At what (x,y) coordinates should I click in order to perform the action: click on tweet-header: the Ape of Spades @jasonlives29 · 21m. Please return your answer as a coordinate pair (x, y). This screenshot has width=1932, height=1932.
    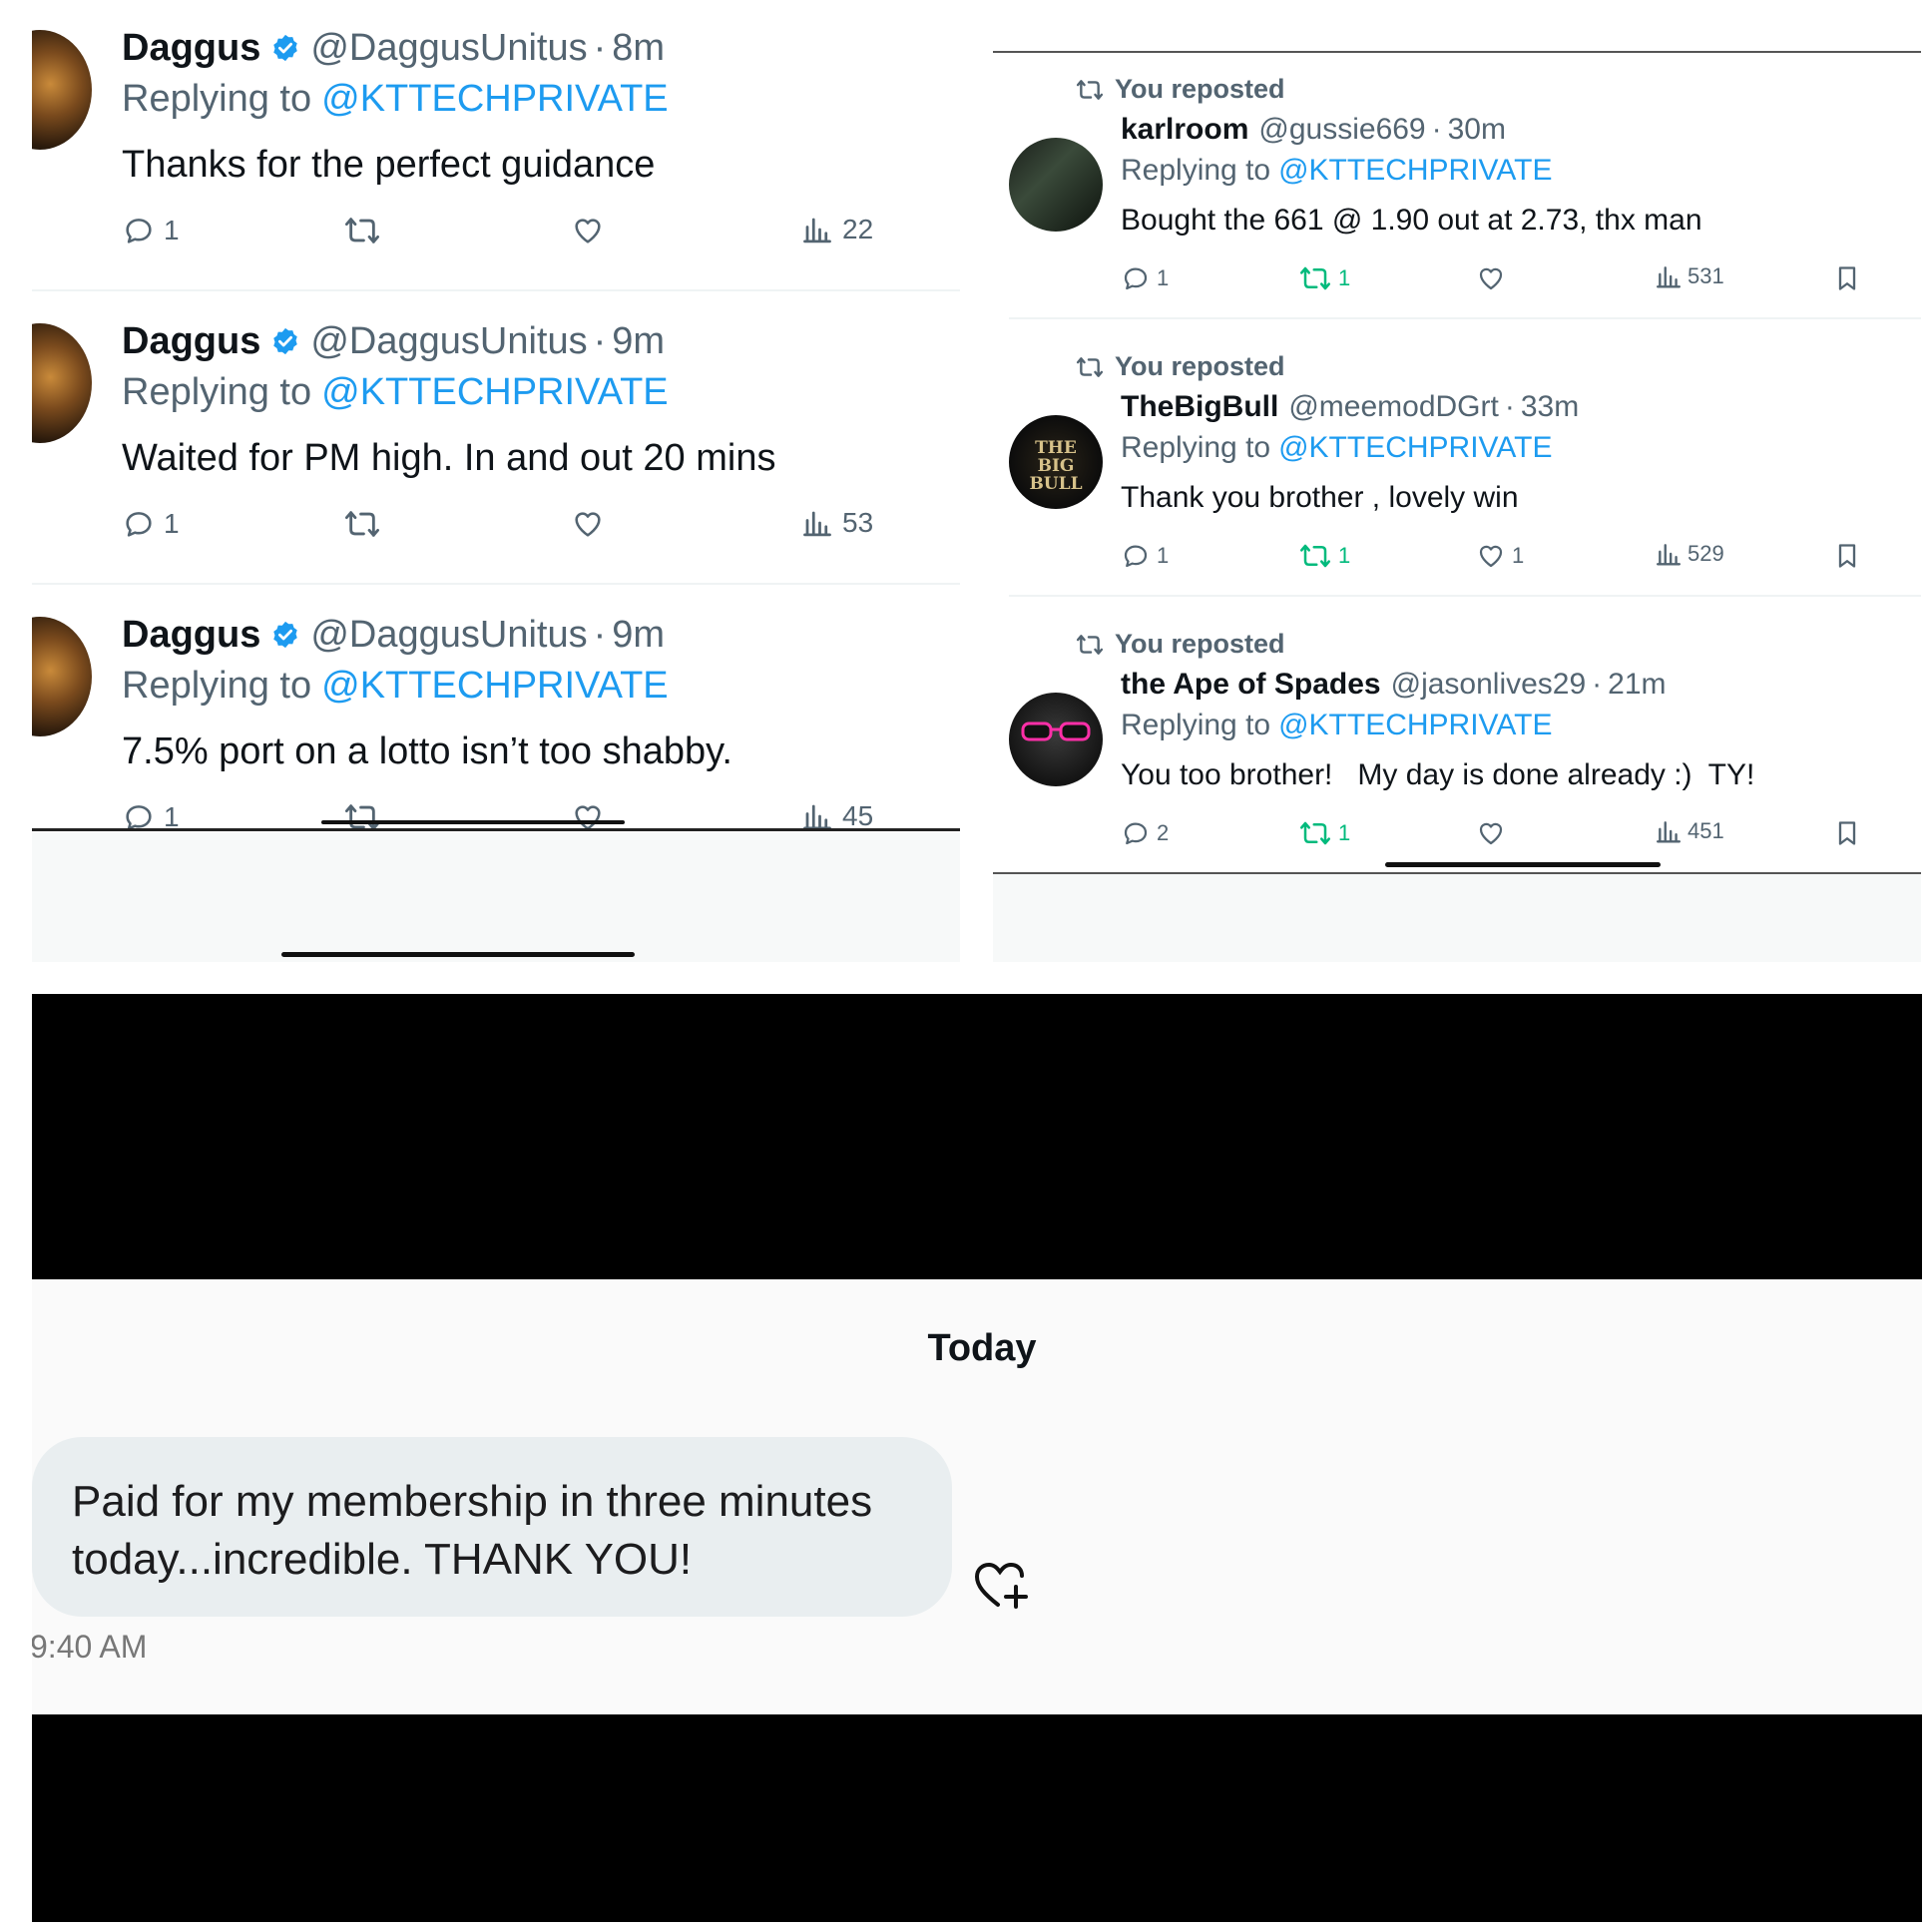
    Looking at the image, I should click on (1394, 685).